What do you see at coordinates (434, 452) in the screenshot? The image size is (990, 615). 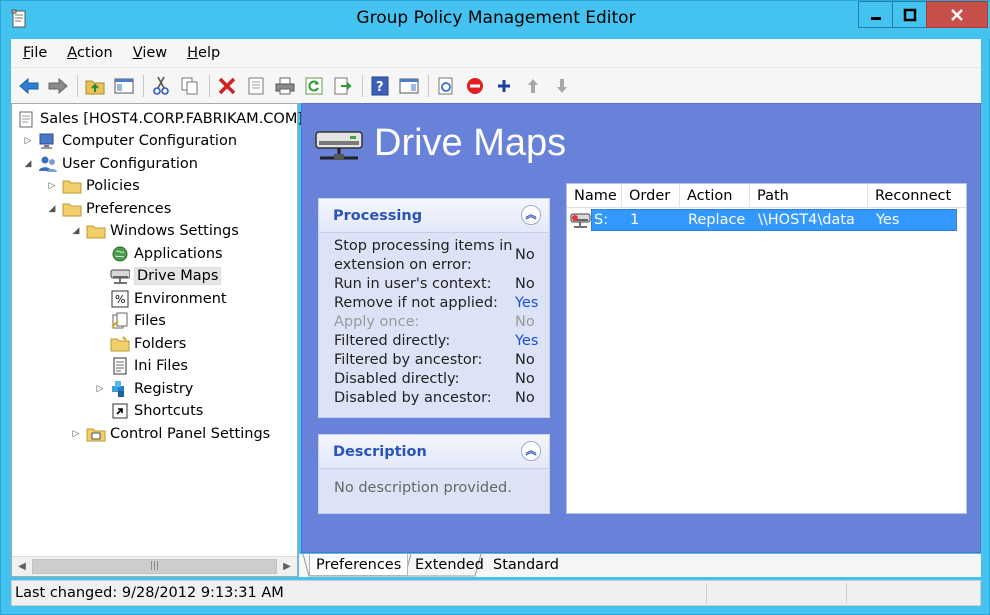 I see `description-header: Description ︽` at bounding box center [434, 452].